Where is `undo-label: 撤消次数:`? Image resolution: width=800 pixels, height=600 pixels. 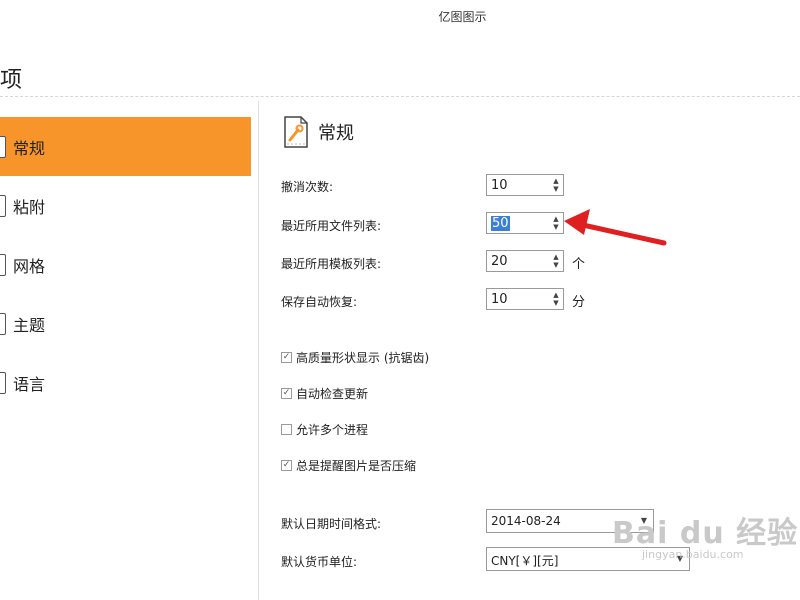
undo-label: 撤消次数: is located at coordinates (307, 187).